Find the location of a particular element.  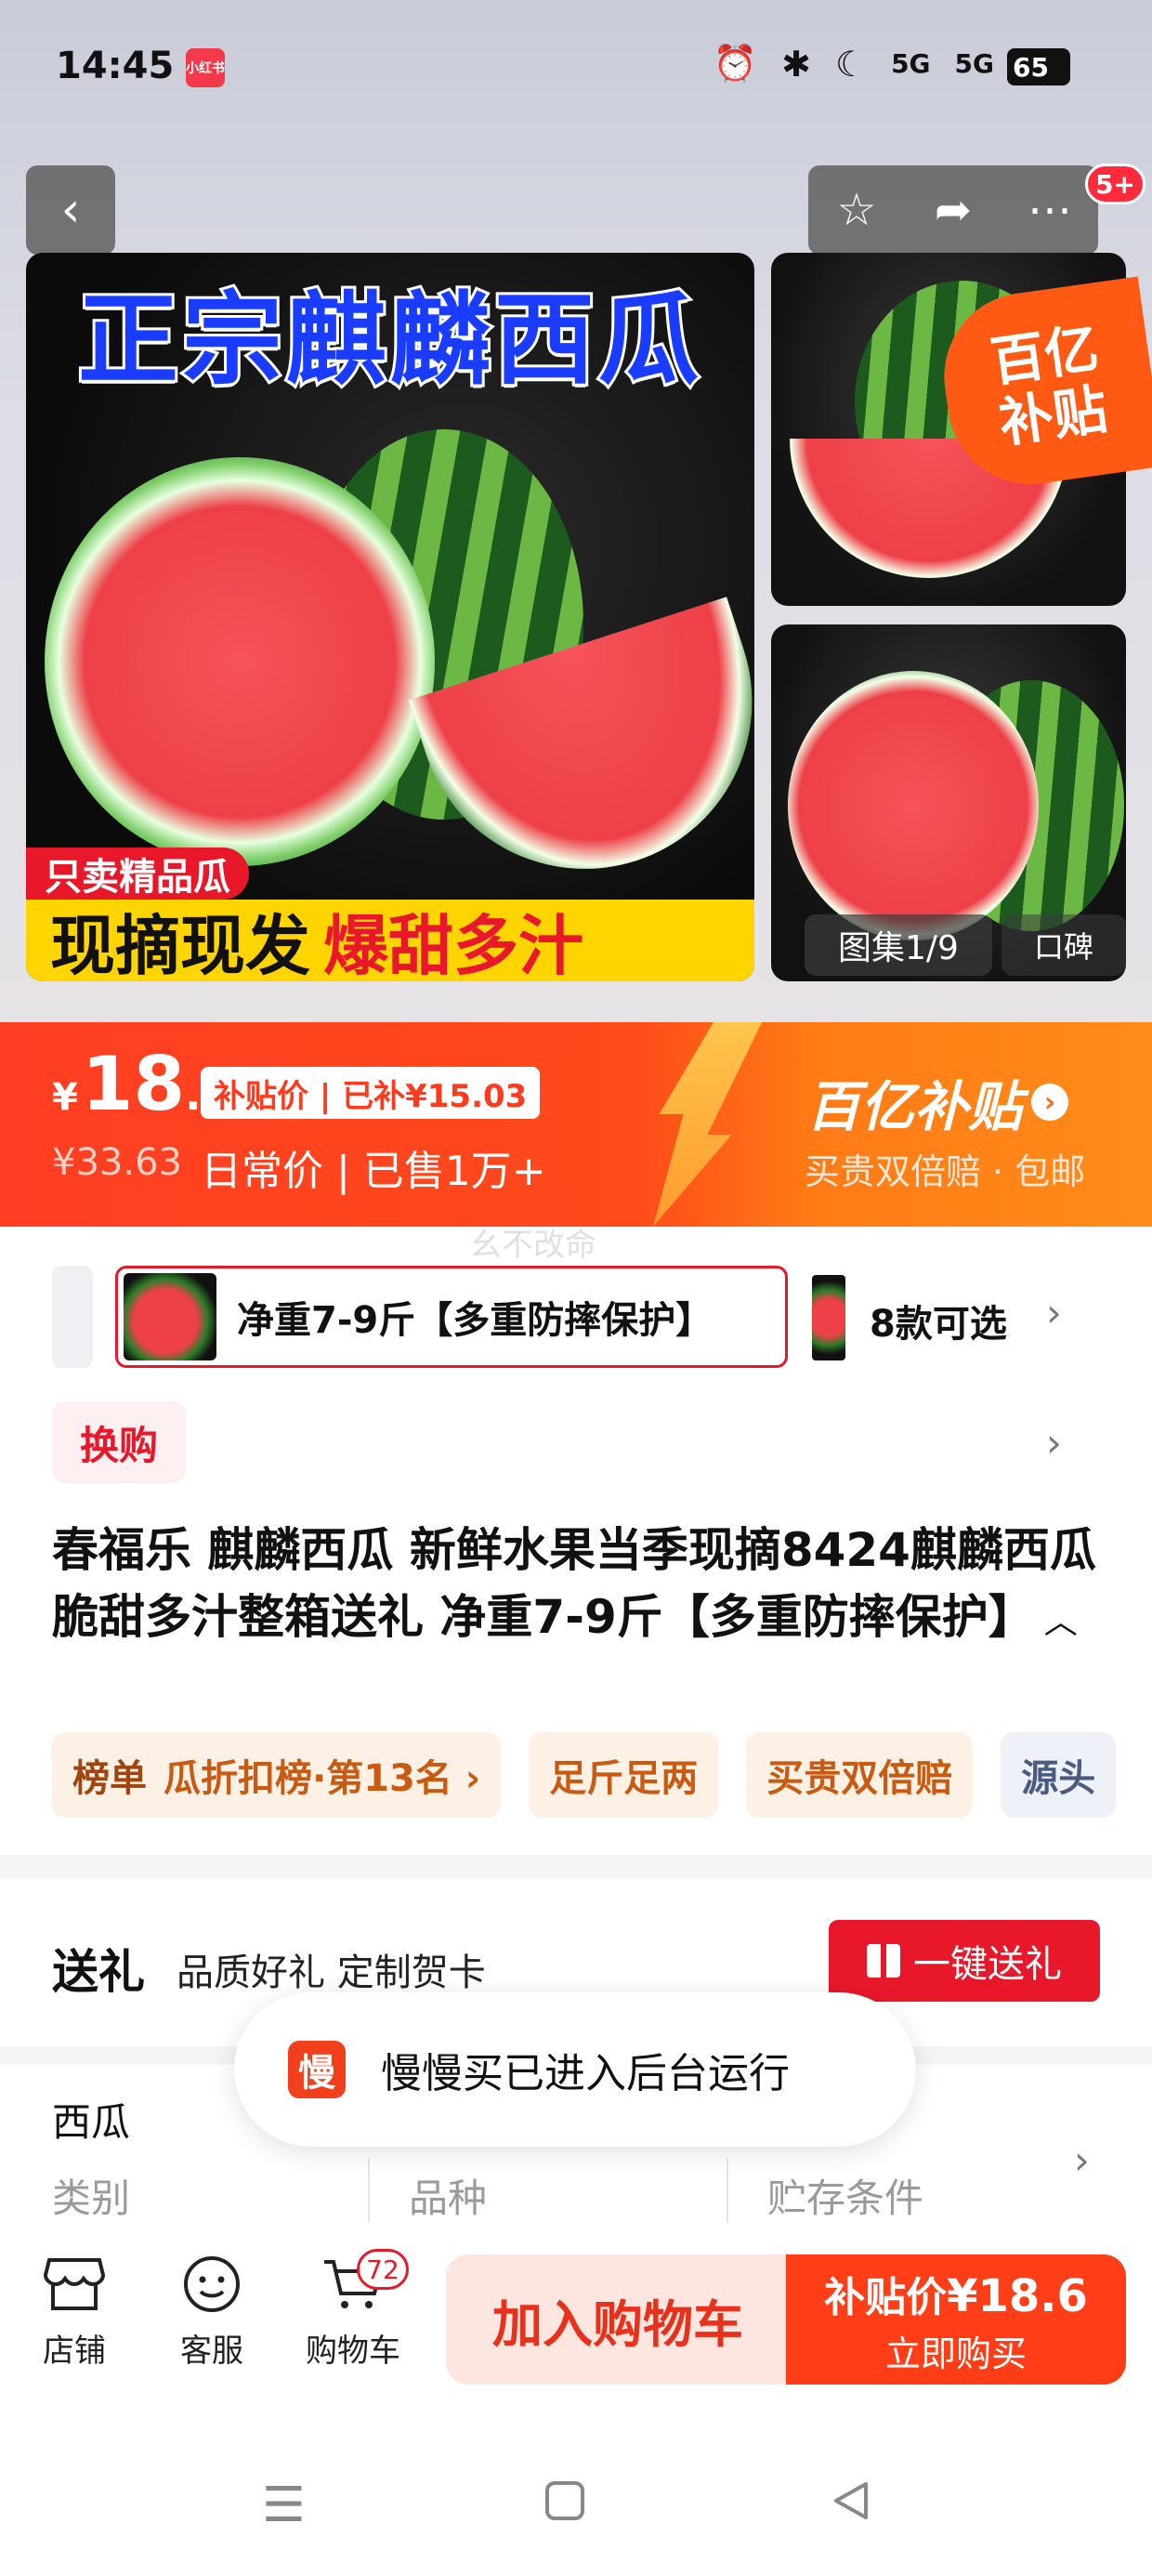

sku-more-options: 8款可选 is located at coordinates (938, 1320).